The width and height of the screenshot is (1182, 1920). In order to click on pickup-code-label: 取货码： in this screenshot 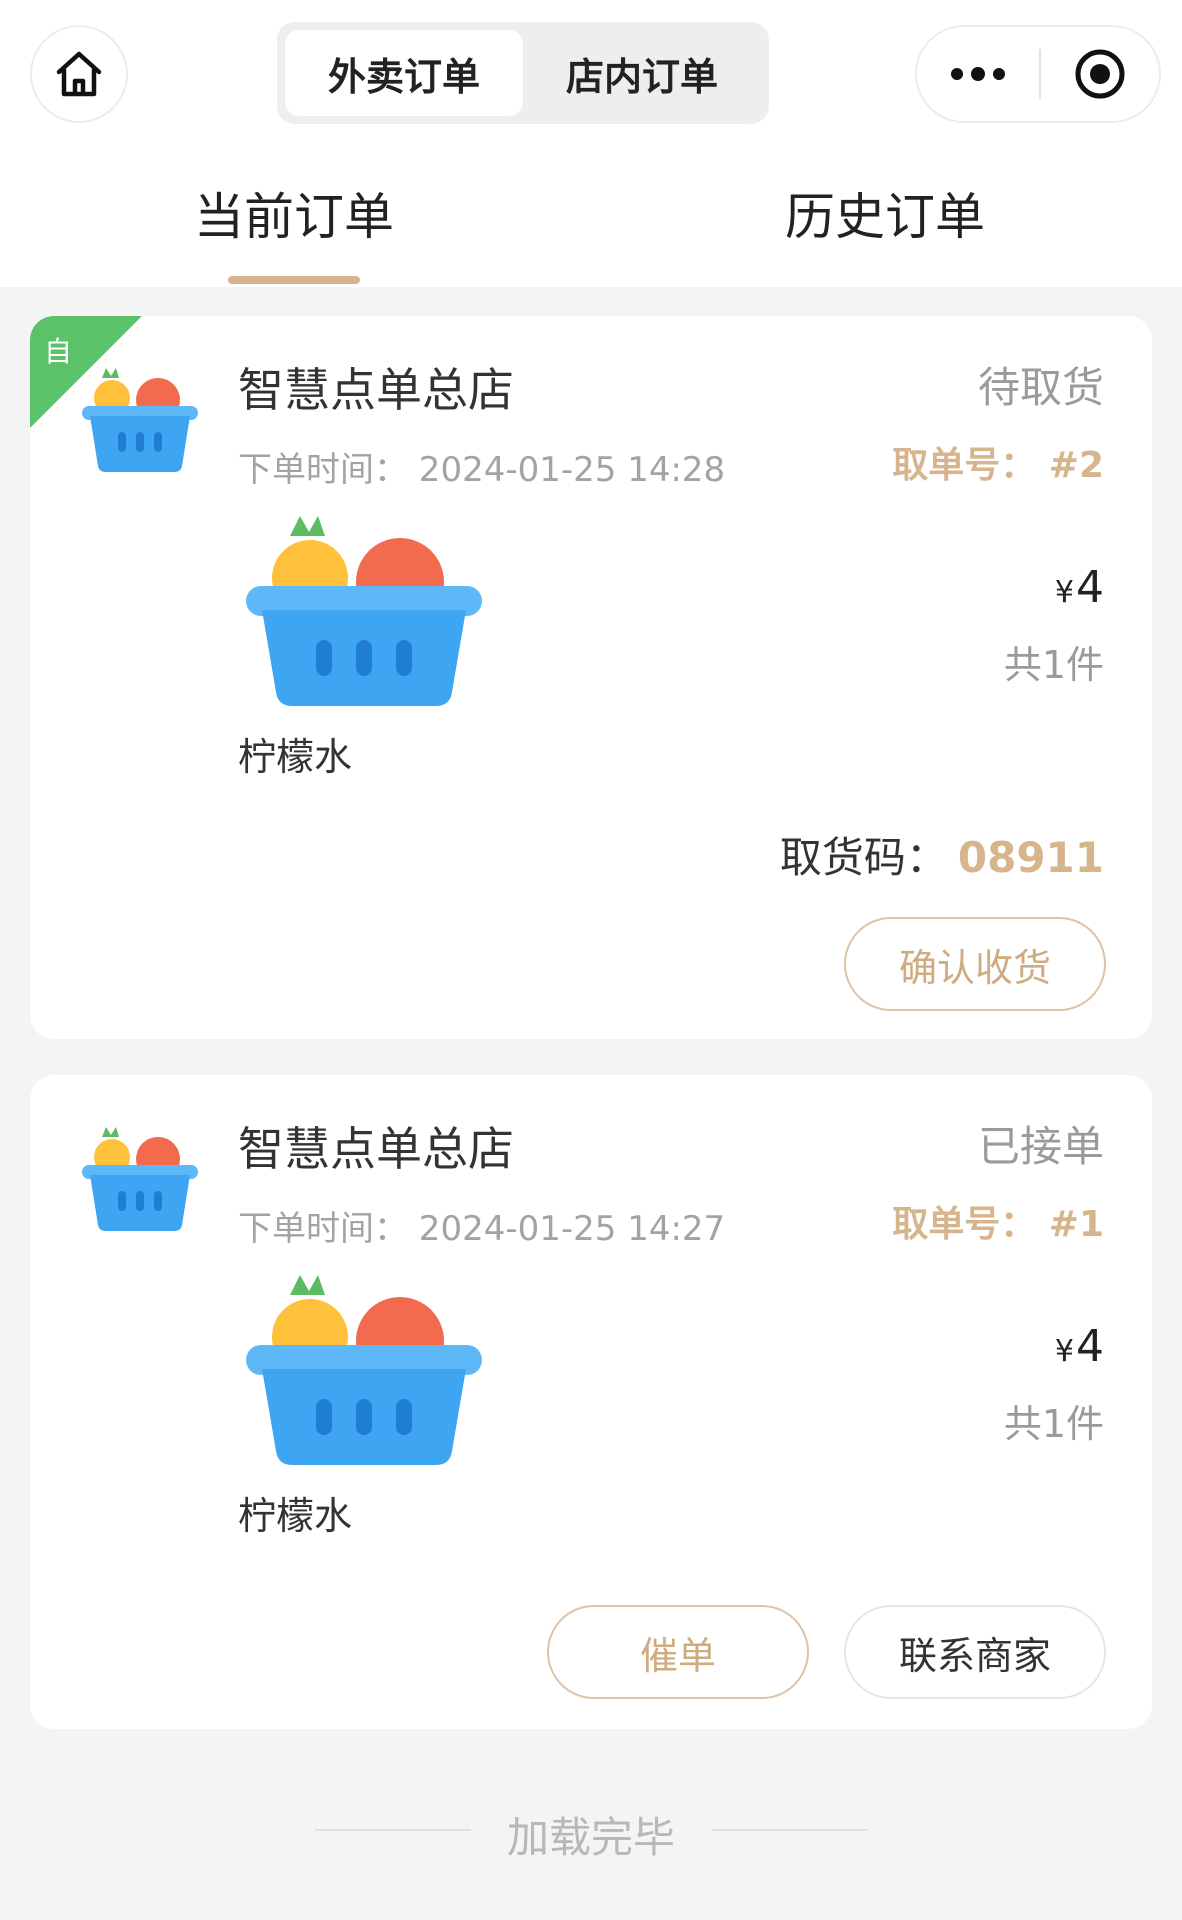, I will do `click(863, 857)`.